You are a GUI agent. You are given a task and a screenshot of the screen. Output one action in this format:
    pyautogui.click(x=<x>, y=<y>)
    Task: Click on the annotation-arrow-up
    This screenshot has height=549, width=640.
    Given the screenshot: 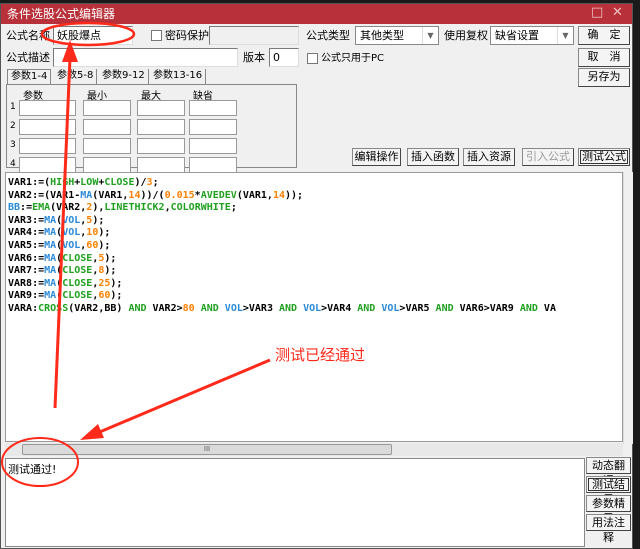 What is the action you would take?
    pyautogui.click(x=62, y=233)
    